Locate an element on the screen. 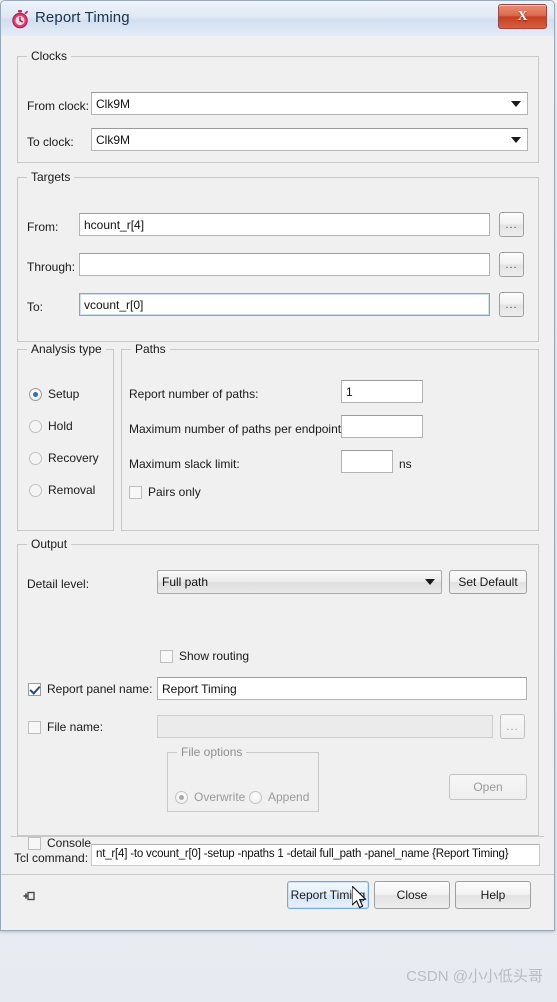 This screenshot has height=1002, width=557. report-panel-name-label: Report panel name: is located at coordinates (100, 689).